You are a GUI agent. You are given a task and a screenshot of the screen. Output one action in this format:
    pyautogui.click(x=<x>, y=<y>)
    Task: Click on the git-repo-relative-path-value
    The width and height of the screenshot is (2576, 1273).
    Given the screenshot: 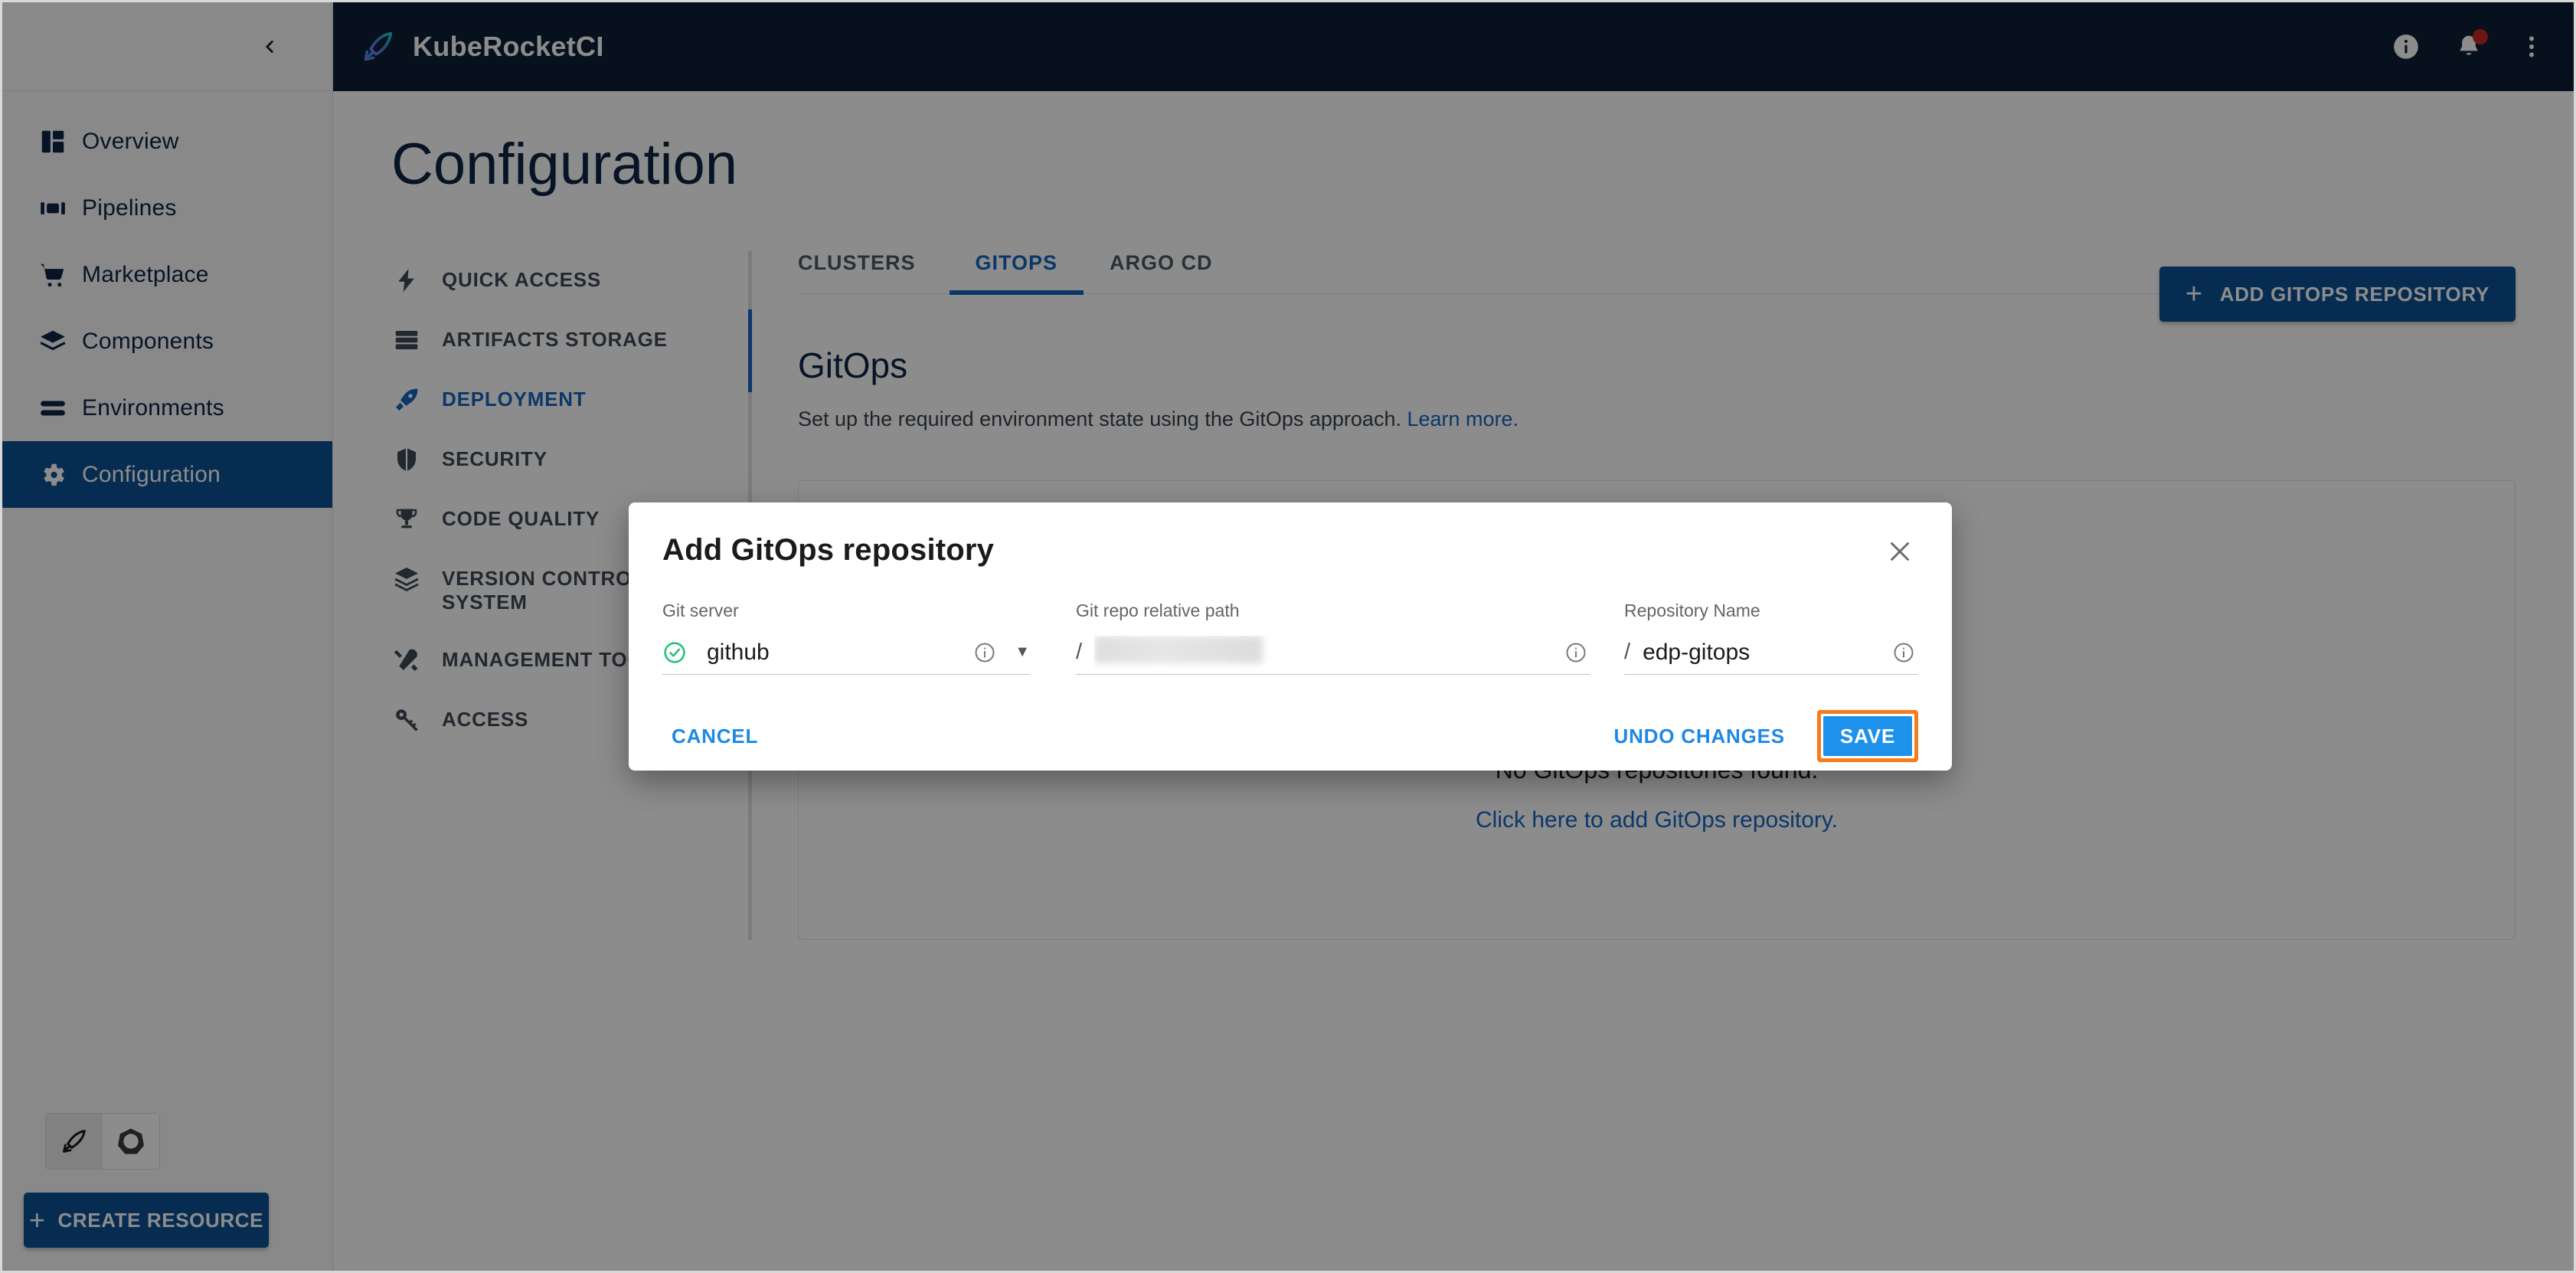 What is the action you would take?
    pyautogui.click(x=1324, y=652)
    